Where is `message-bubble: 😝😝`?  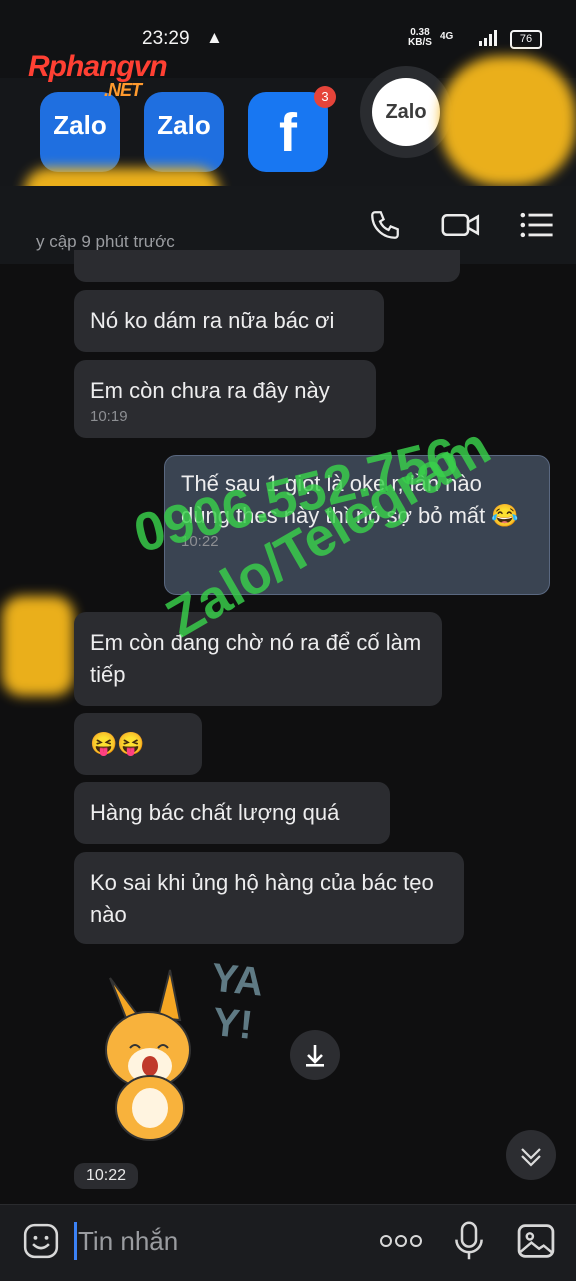 message-bubble: 😝😝 is located at coordinates (138, 744).